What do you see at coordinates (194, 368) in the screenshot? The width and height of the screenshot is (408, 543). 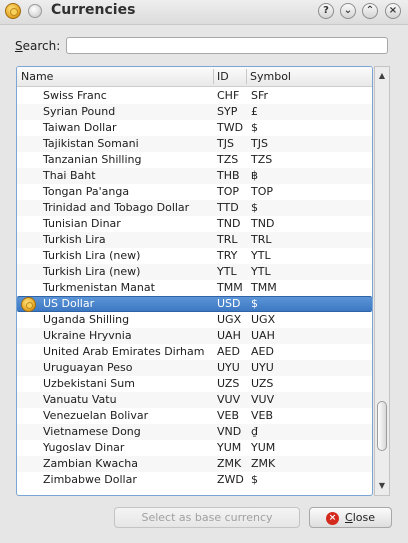 I see `table-row: Uruguayan Peso UYU UYU` at bounding box center [194, 368].